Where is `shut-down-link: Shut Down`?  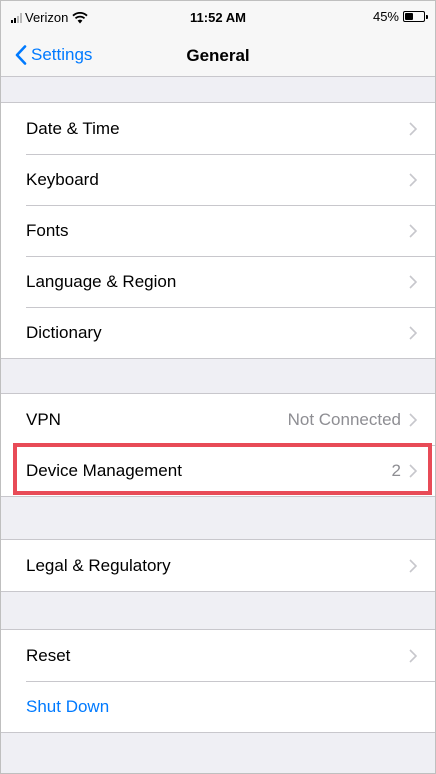 shut-down-link: Shut Down is located at coordinates (68, 706).